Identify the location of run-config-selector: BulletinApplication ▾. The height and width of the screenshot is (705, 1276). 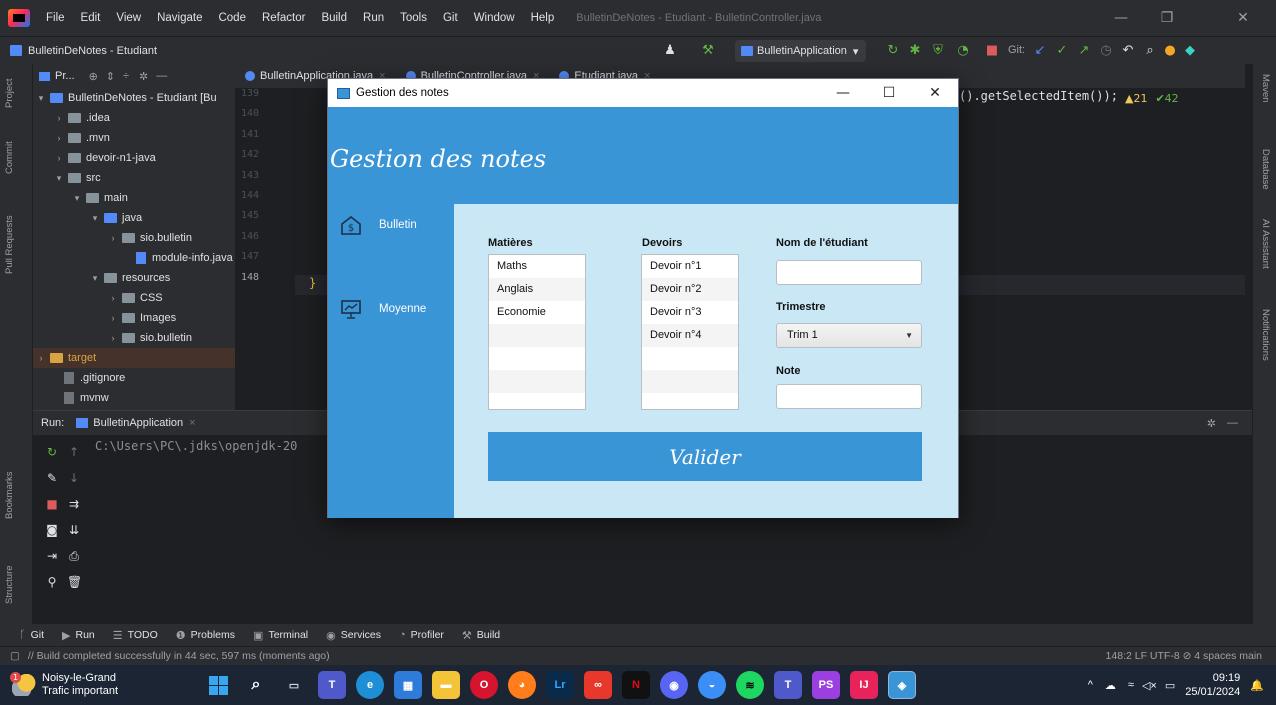
(801, 51).